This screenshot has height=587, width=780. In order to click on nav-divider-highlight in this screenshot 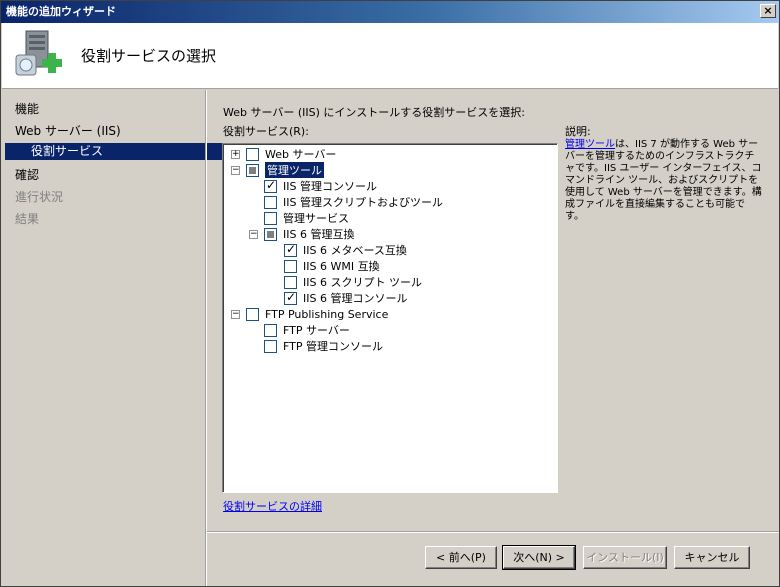, I will do `click(206, 338)`.